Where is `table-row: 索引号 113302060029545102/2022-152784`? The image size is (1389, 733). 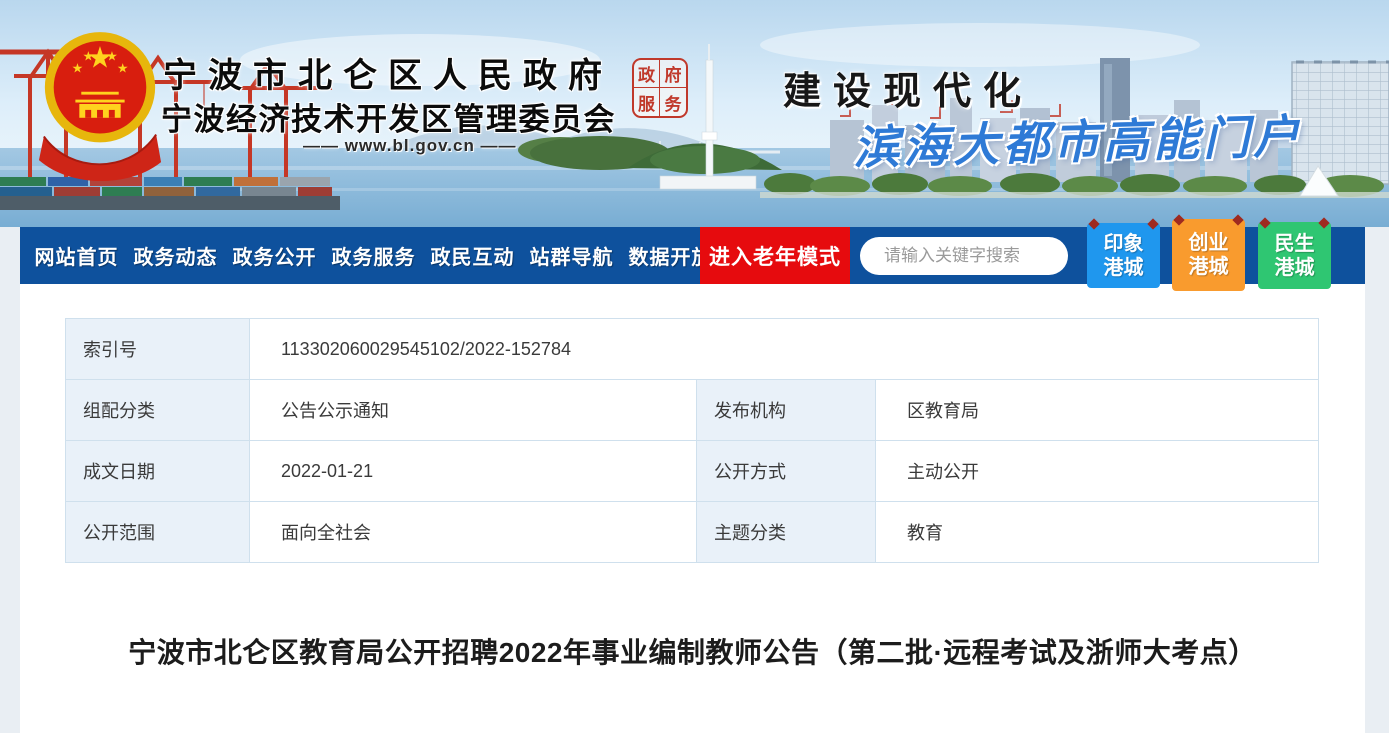
table-row: 索引号 113302060029545102/2022-152784 is located at coordinates (692, 349).